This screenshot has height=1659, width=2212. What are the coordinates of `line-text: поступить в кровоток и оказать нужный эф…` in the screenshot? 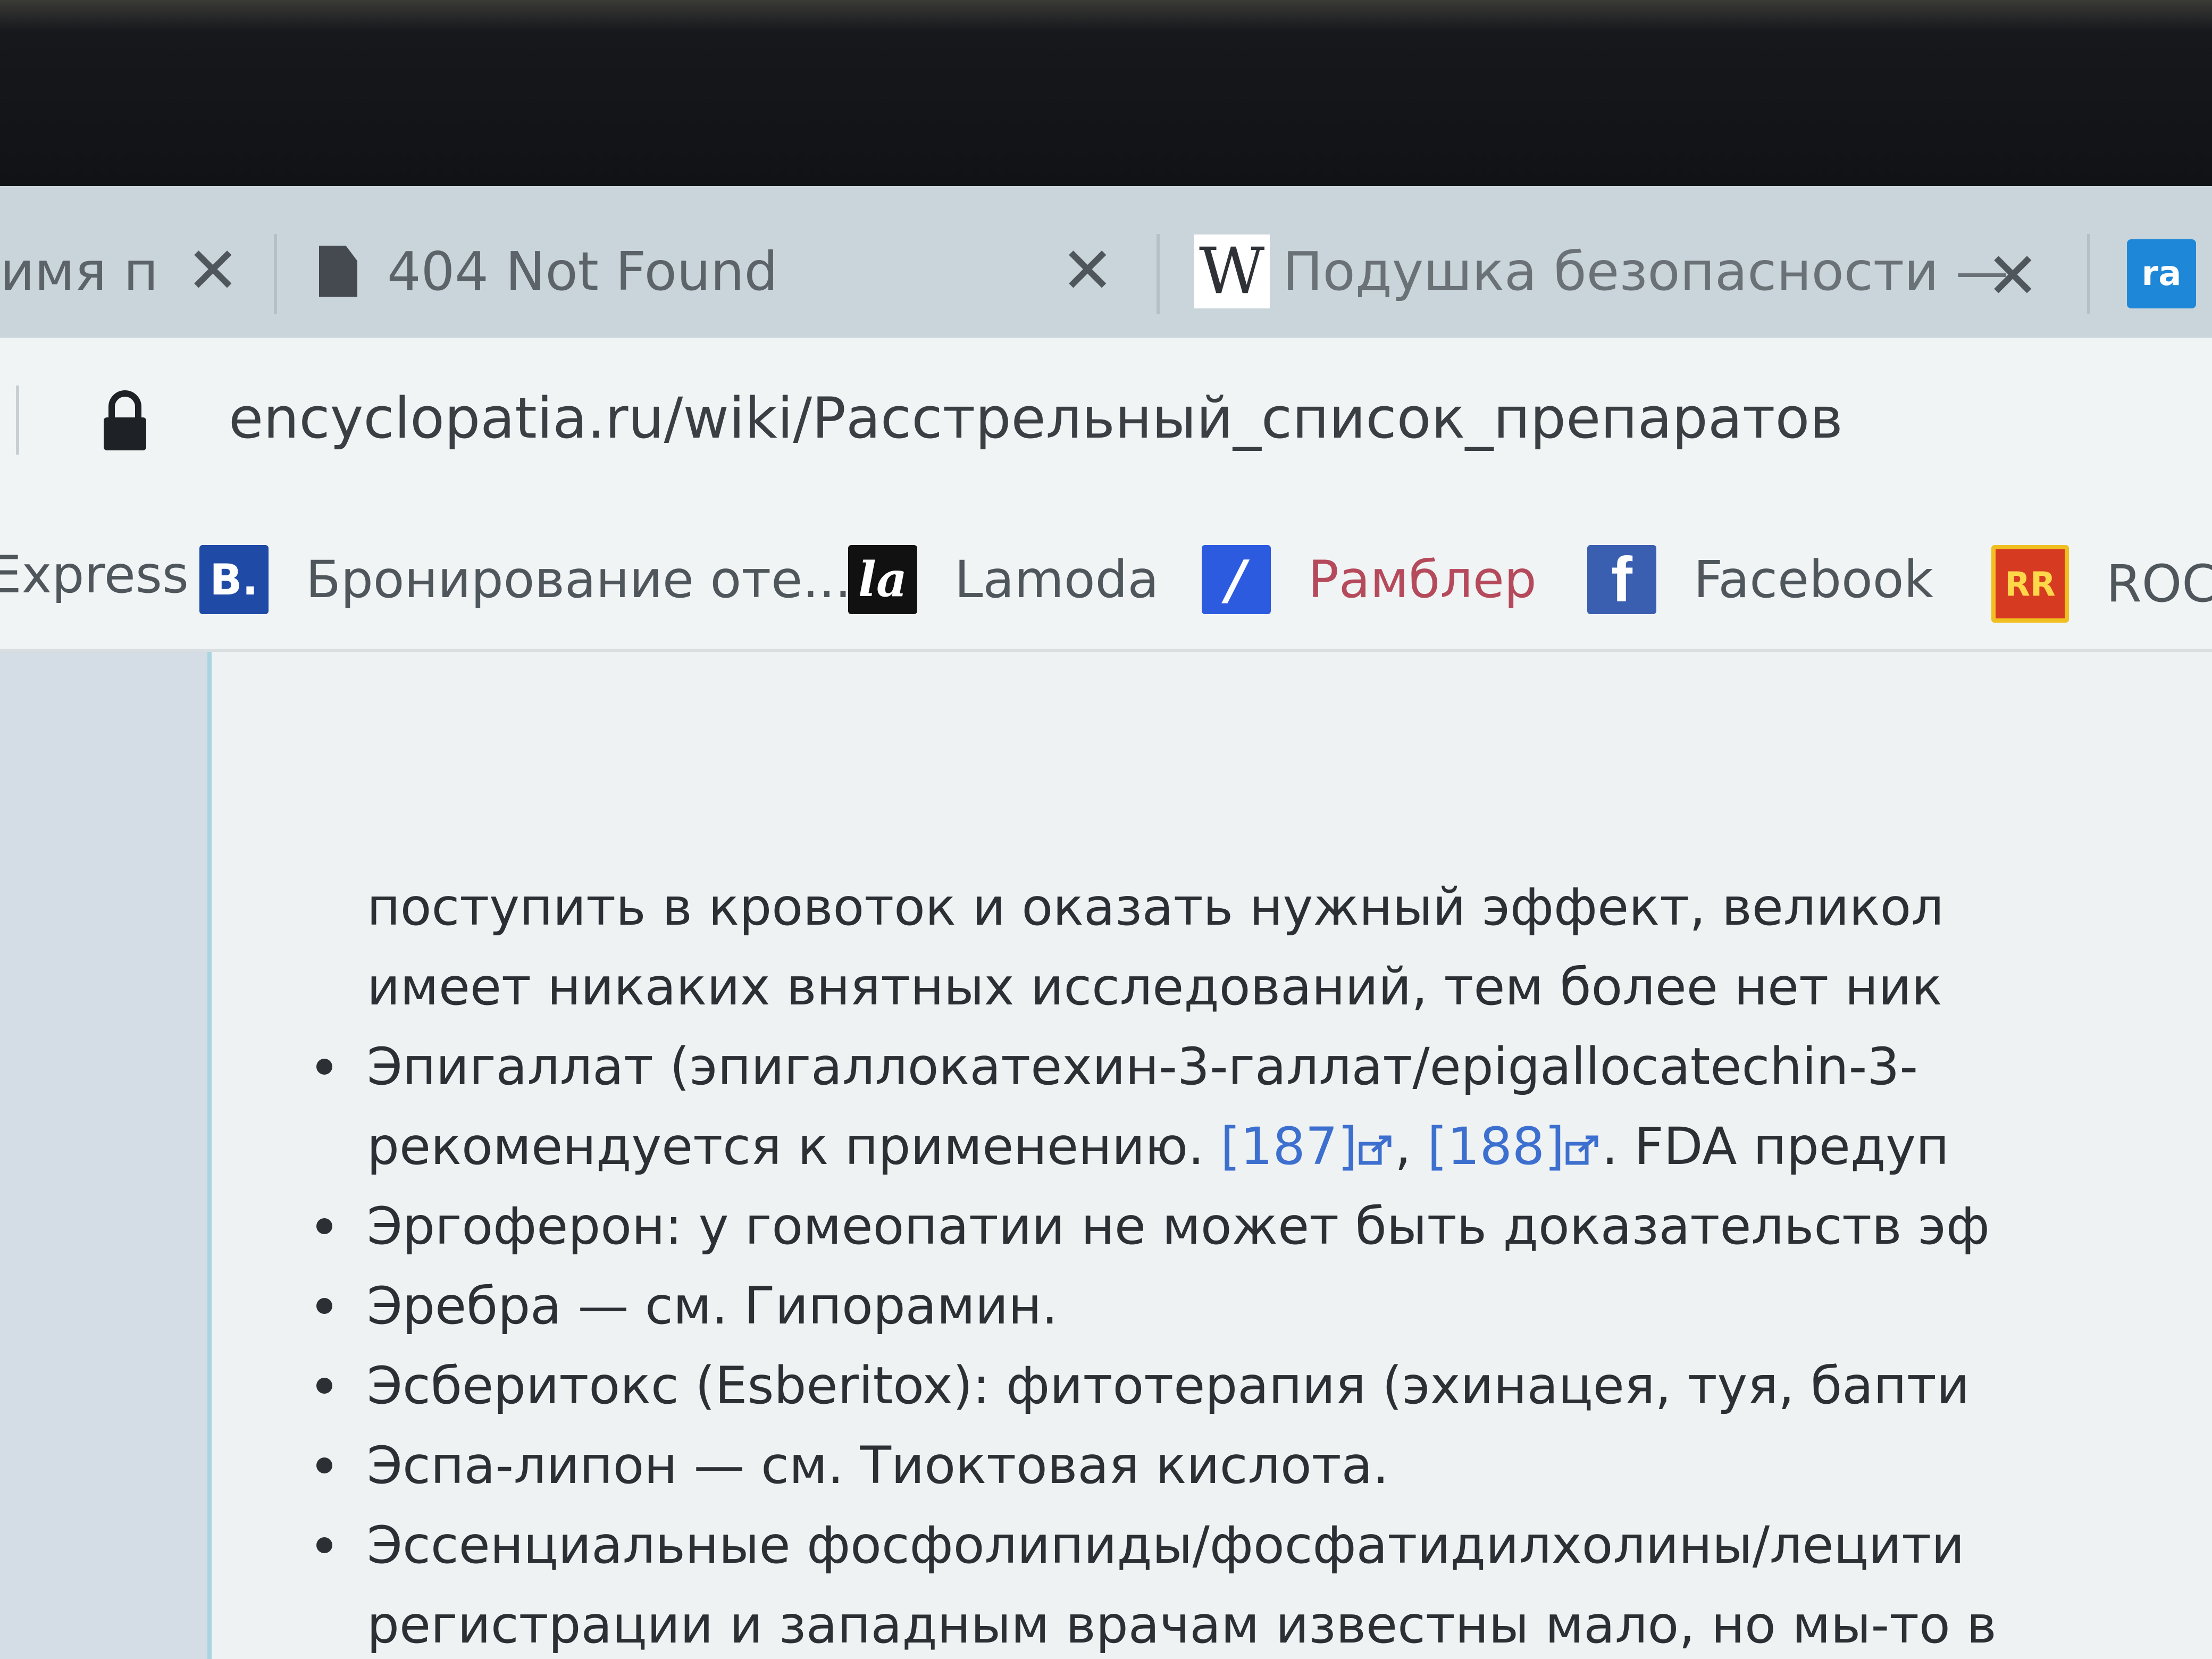 It's located at (1155, 907).